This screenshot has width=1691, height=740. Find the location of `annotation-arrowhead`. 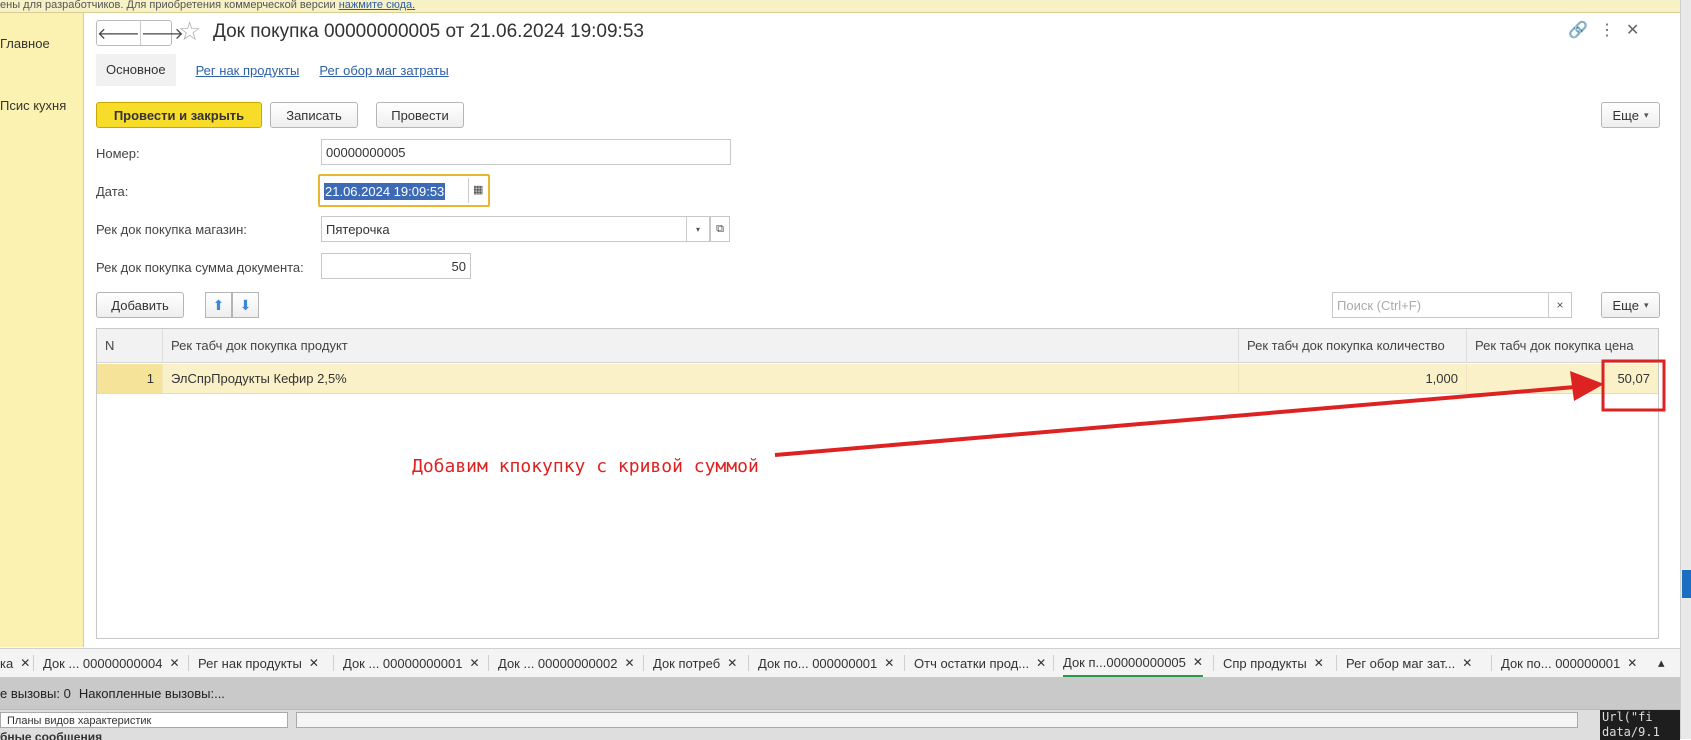

annotation-arrowhead is located at coordinates (1587, 386).